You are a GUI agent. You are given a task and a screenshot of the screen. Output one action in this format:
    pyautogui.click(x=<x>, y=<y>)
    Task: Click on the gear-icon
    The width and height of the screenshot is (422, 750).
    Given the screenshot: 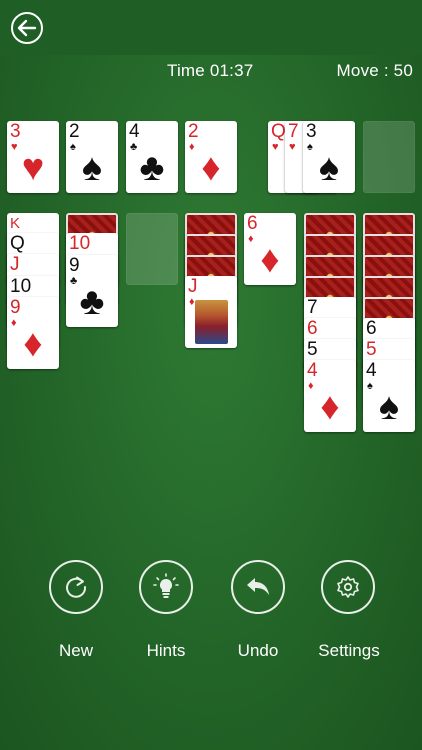 What is the action you would take?
    pyautogui.click(x=348, y=587)
    